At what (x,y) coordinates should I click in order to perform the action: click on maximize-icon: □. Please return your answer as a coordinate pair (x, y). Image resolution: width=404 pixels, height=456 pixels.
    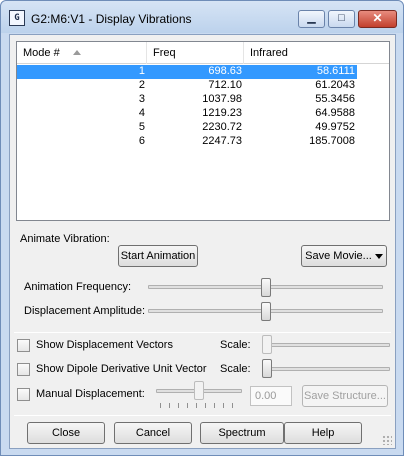
    Looking at the image, I should click on (341, 18).